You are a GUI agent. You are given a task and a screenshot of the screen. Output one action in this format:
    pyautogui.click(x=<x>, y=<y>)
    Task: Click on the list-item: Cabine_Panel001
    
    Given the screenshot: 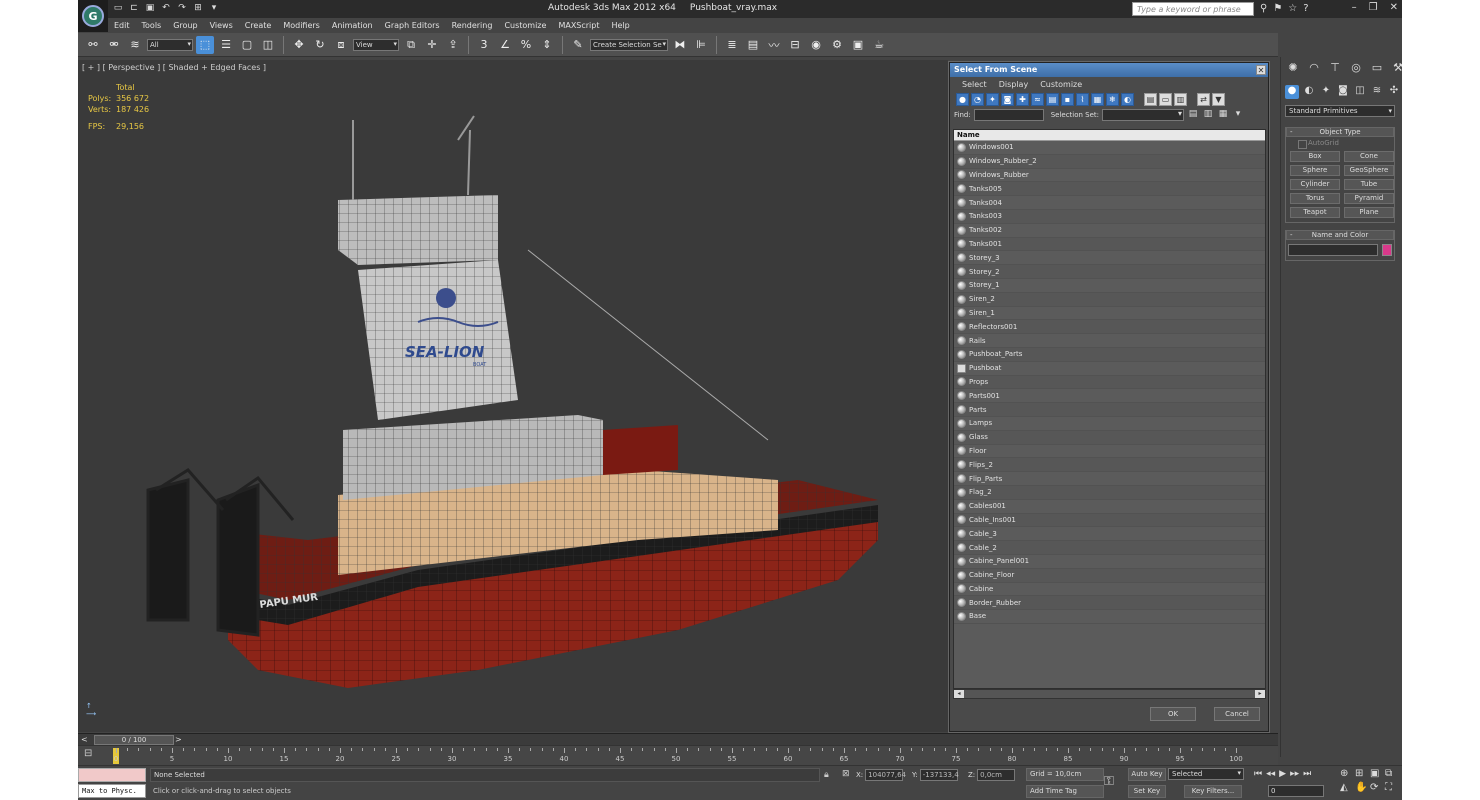 What is the action you would take?
    pyautogui.click(x=1109, y=562)
    